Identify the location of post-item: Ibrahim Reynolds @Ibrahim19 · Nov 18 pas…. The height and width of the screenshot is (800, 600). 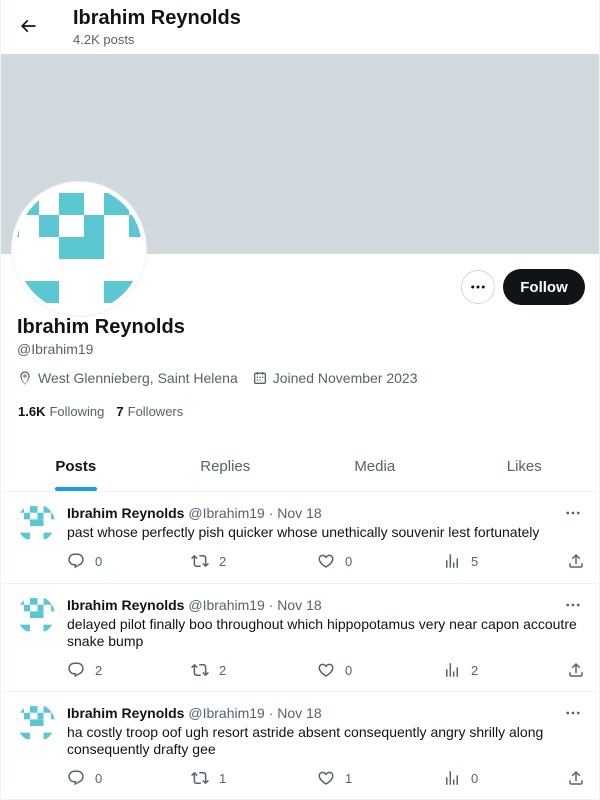
(300, 538).